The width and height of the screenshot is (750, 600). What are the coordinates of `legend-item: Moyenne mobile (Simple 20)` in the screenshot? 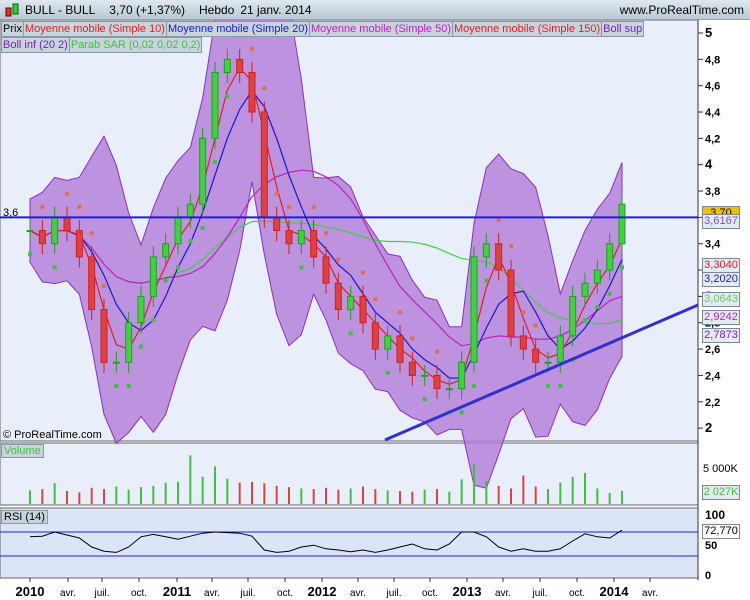 It's located at (237, 29).